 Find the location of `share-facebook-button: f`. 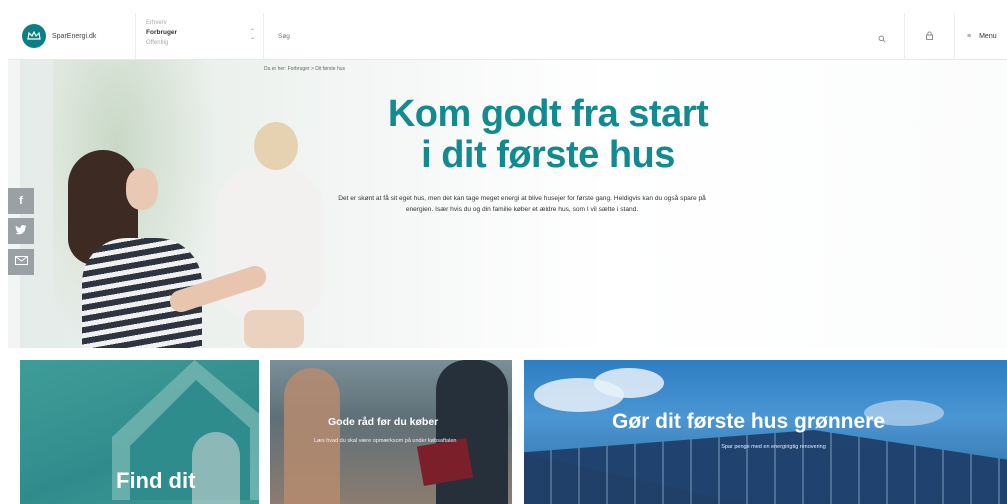

share-facebook-button: f is located at coordinates (21, 201).